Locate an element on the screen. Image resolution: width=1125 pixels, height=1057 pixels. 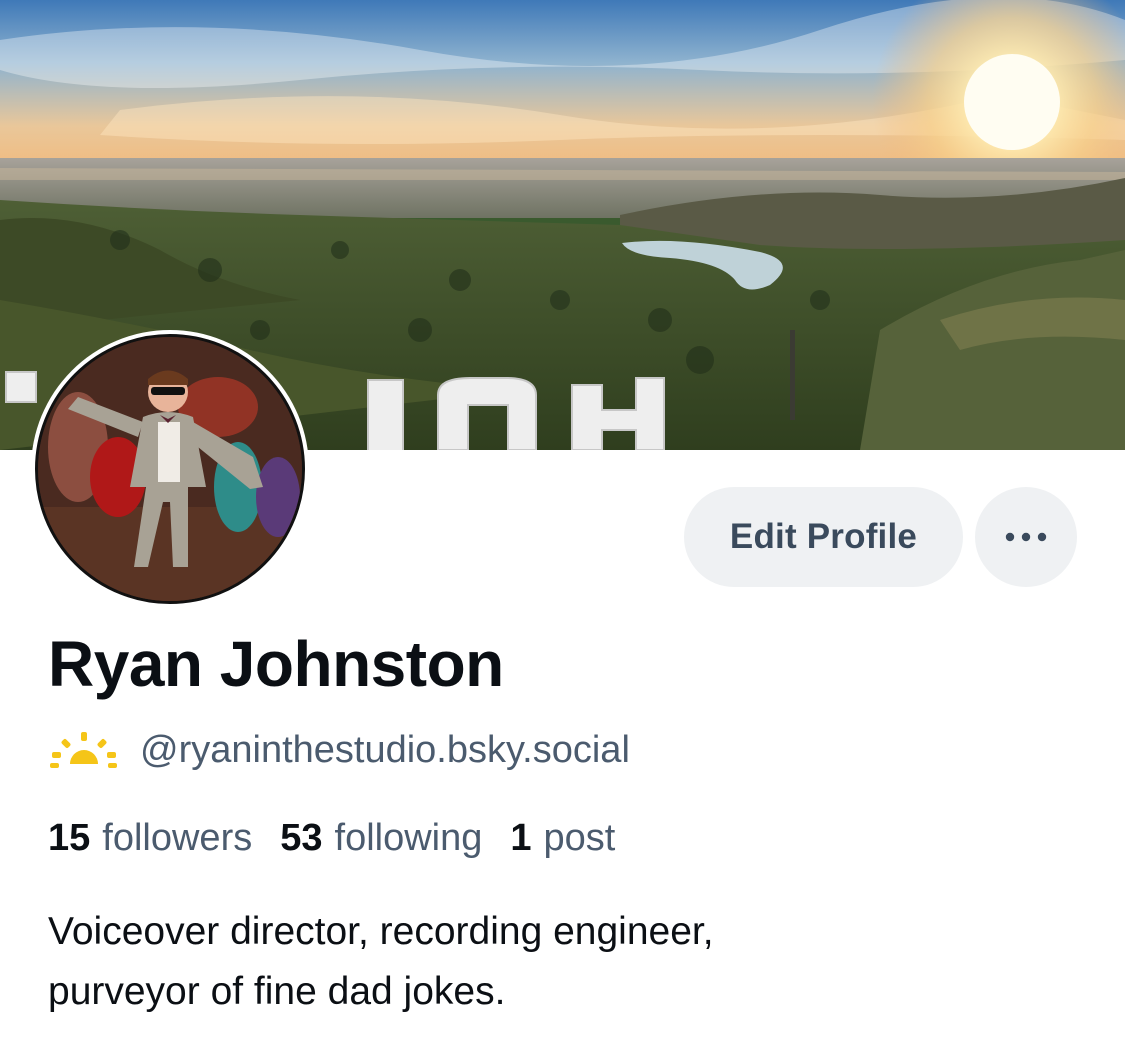
avatar is located at coordinates (170, 469).